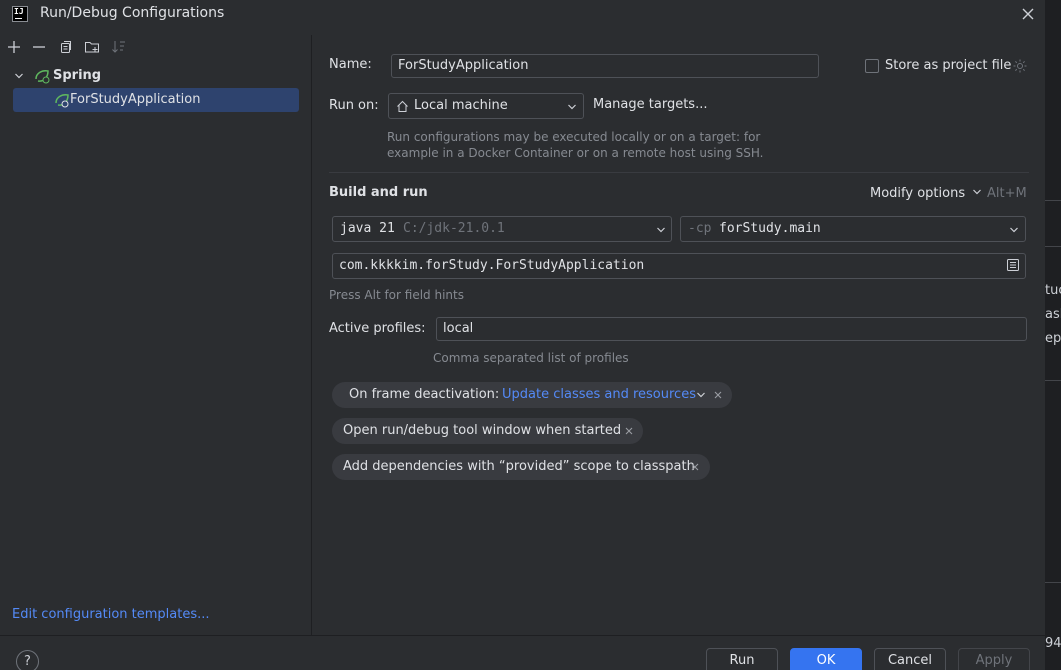 This screenshot has height=670, width=1061. I want to click on store-as-project-file-checkbox, so click(872, 66).